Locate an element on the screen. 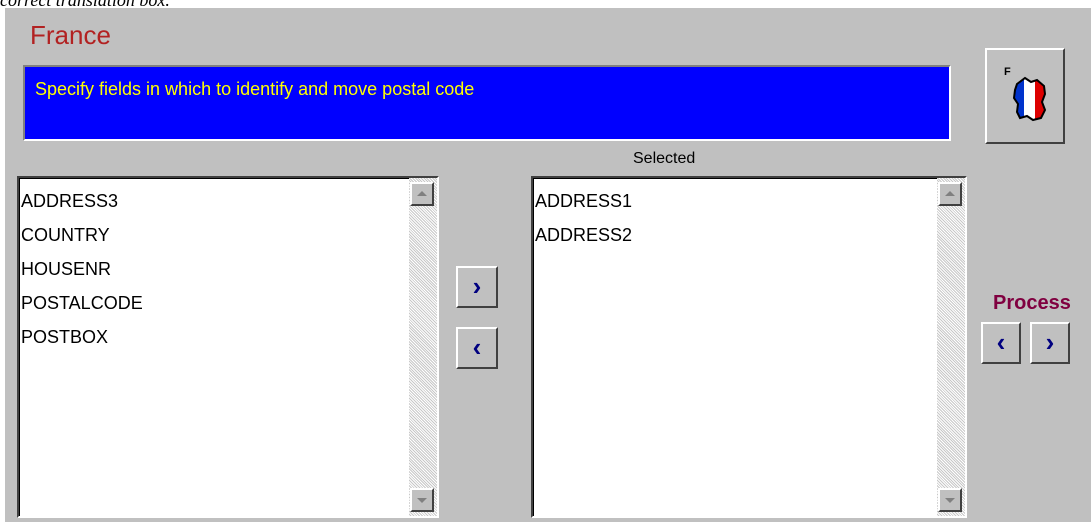 The height and width of the screenshot is (522, 1091). list-item: ADDRESS2 is located at coordinates (583, 235).